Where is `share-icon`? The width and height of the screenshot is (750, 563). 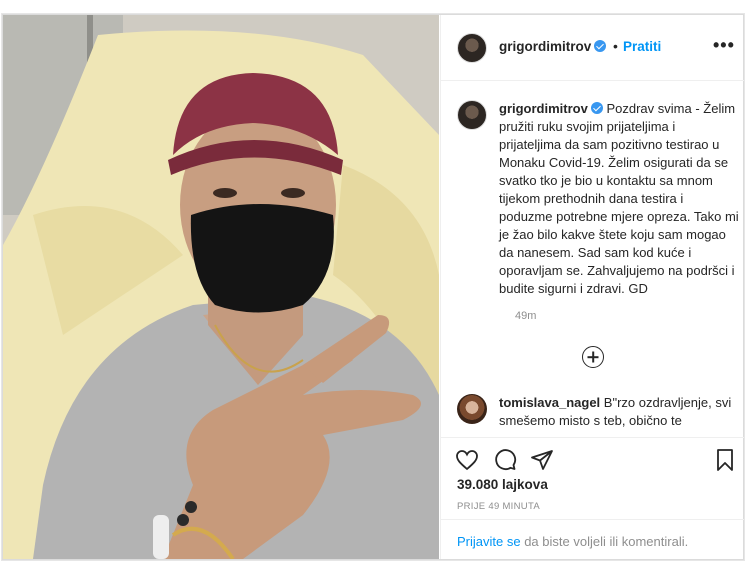
share-icon is located at coordinates (542, 460).